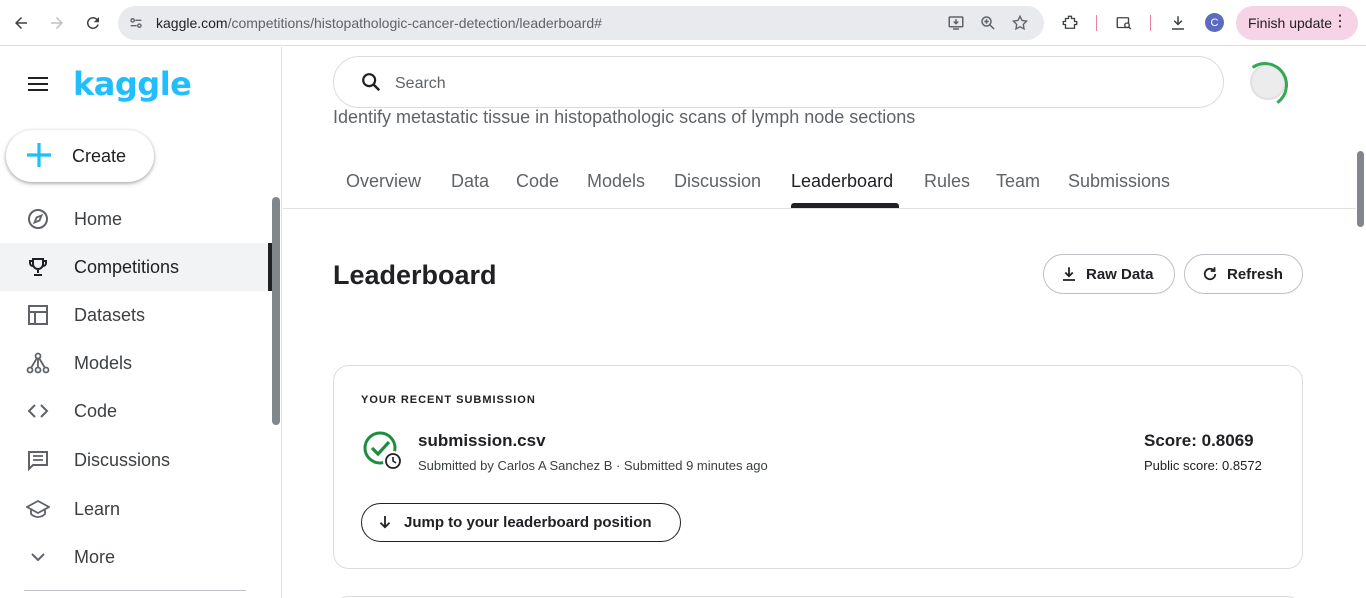  I want to click on sidebar-item-label: Models, so click(103, 363).